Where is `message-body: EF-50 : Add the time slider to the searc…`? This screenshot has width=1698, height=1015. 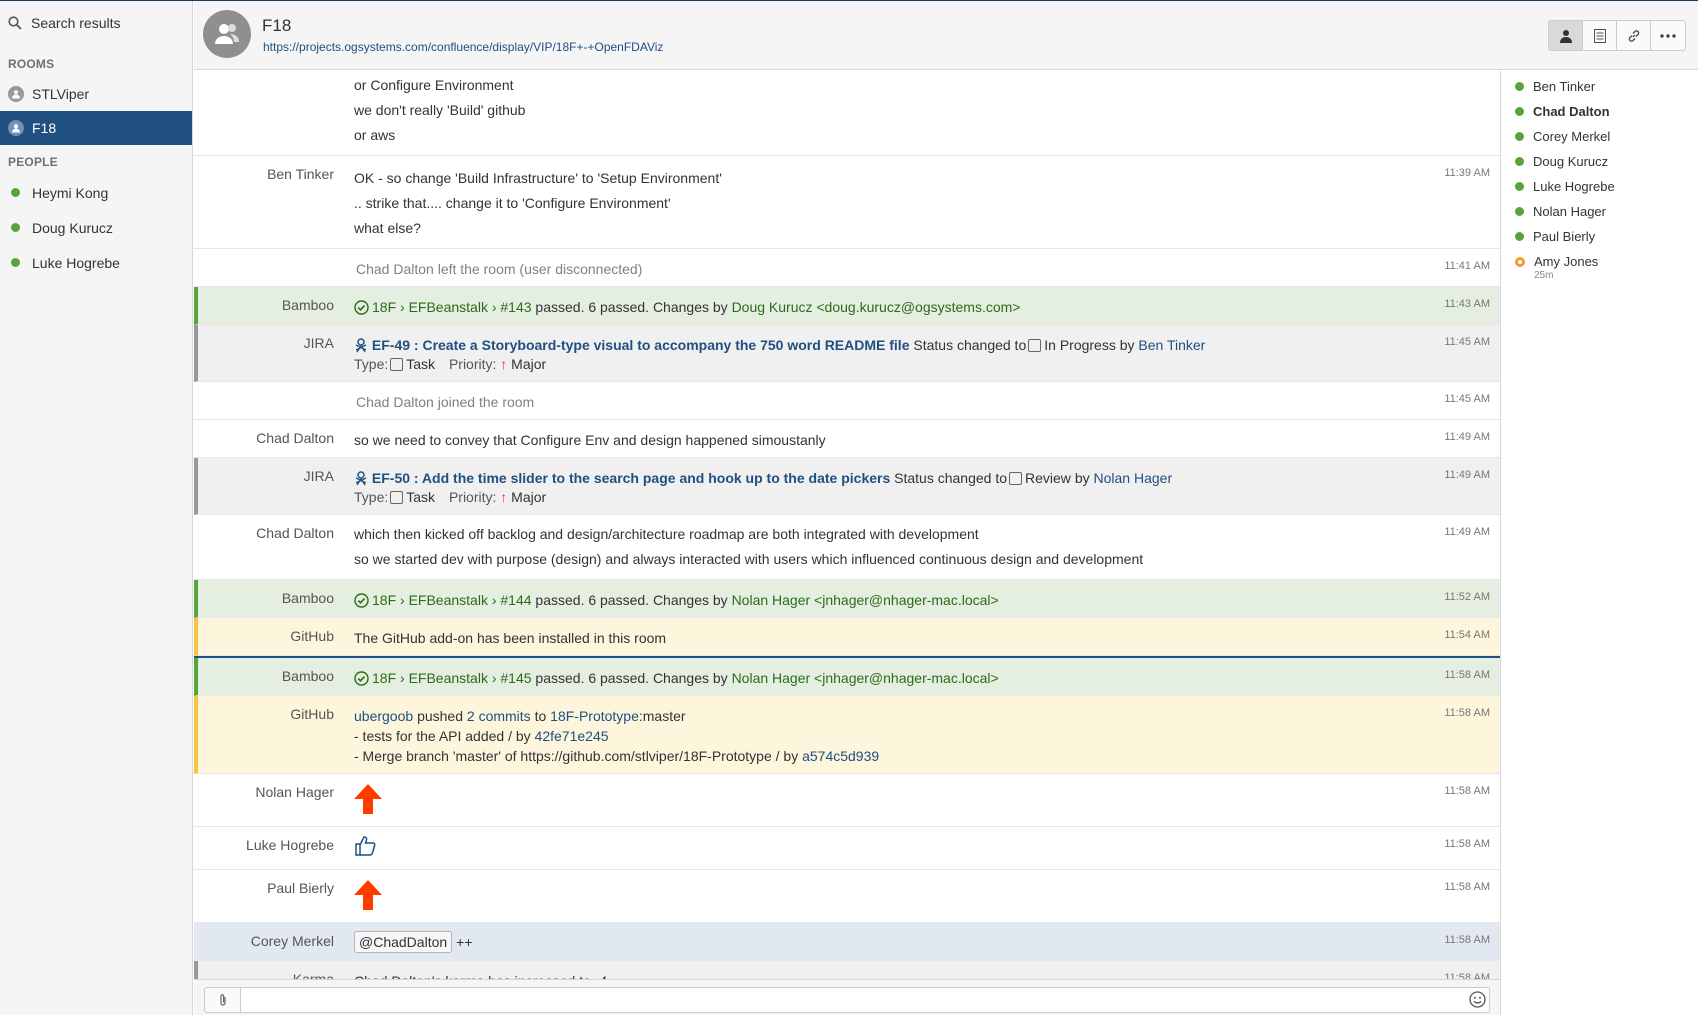 message-body: EF-50 : Add the time slider to the searc… is located at coordinates (763, 487).